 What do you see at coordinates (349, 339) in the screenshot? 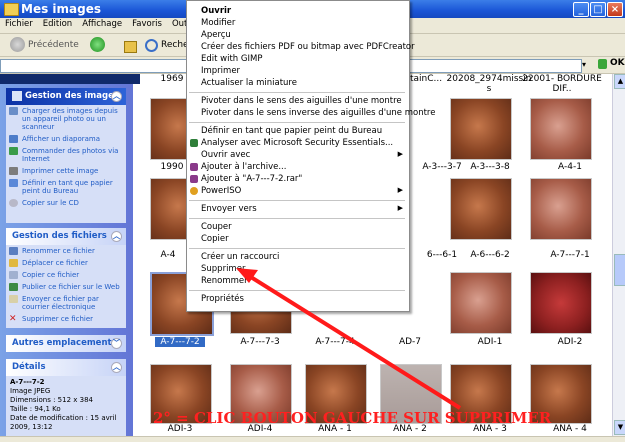
I see `annotation-arrow` at bounding box center [349, 339].